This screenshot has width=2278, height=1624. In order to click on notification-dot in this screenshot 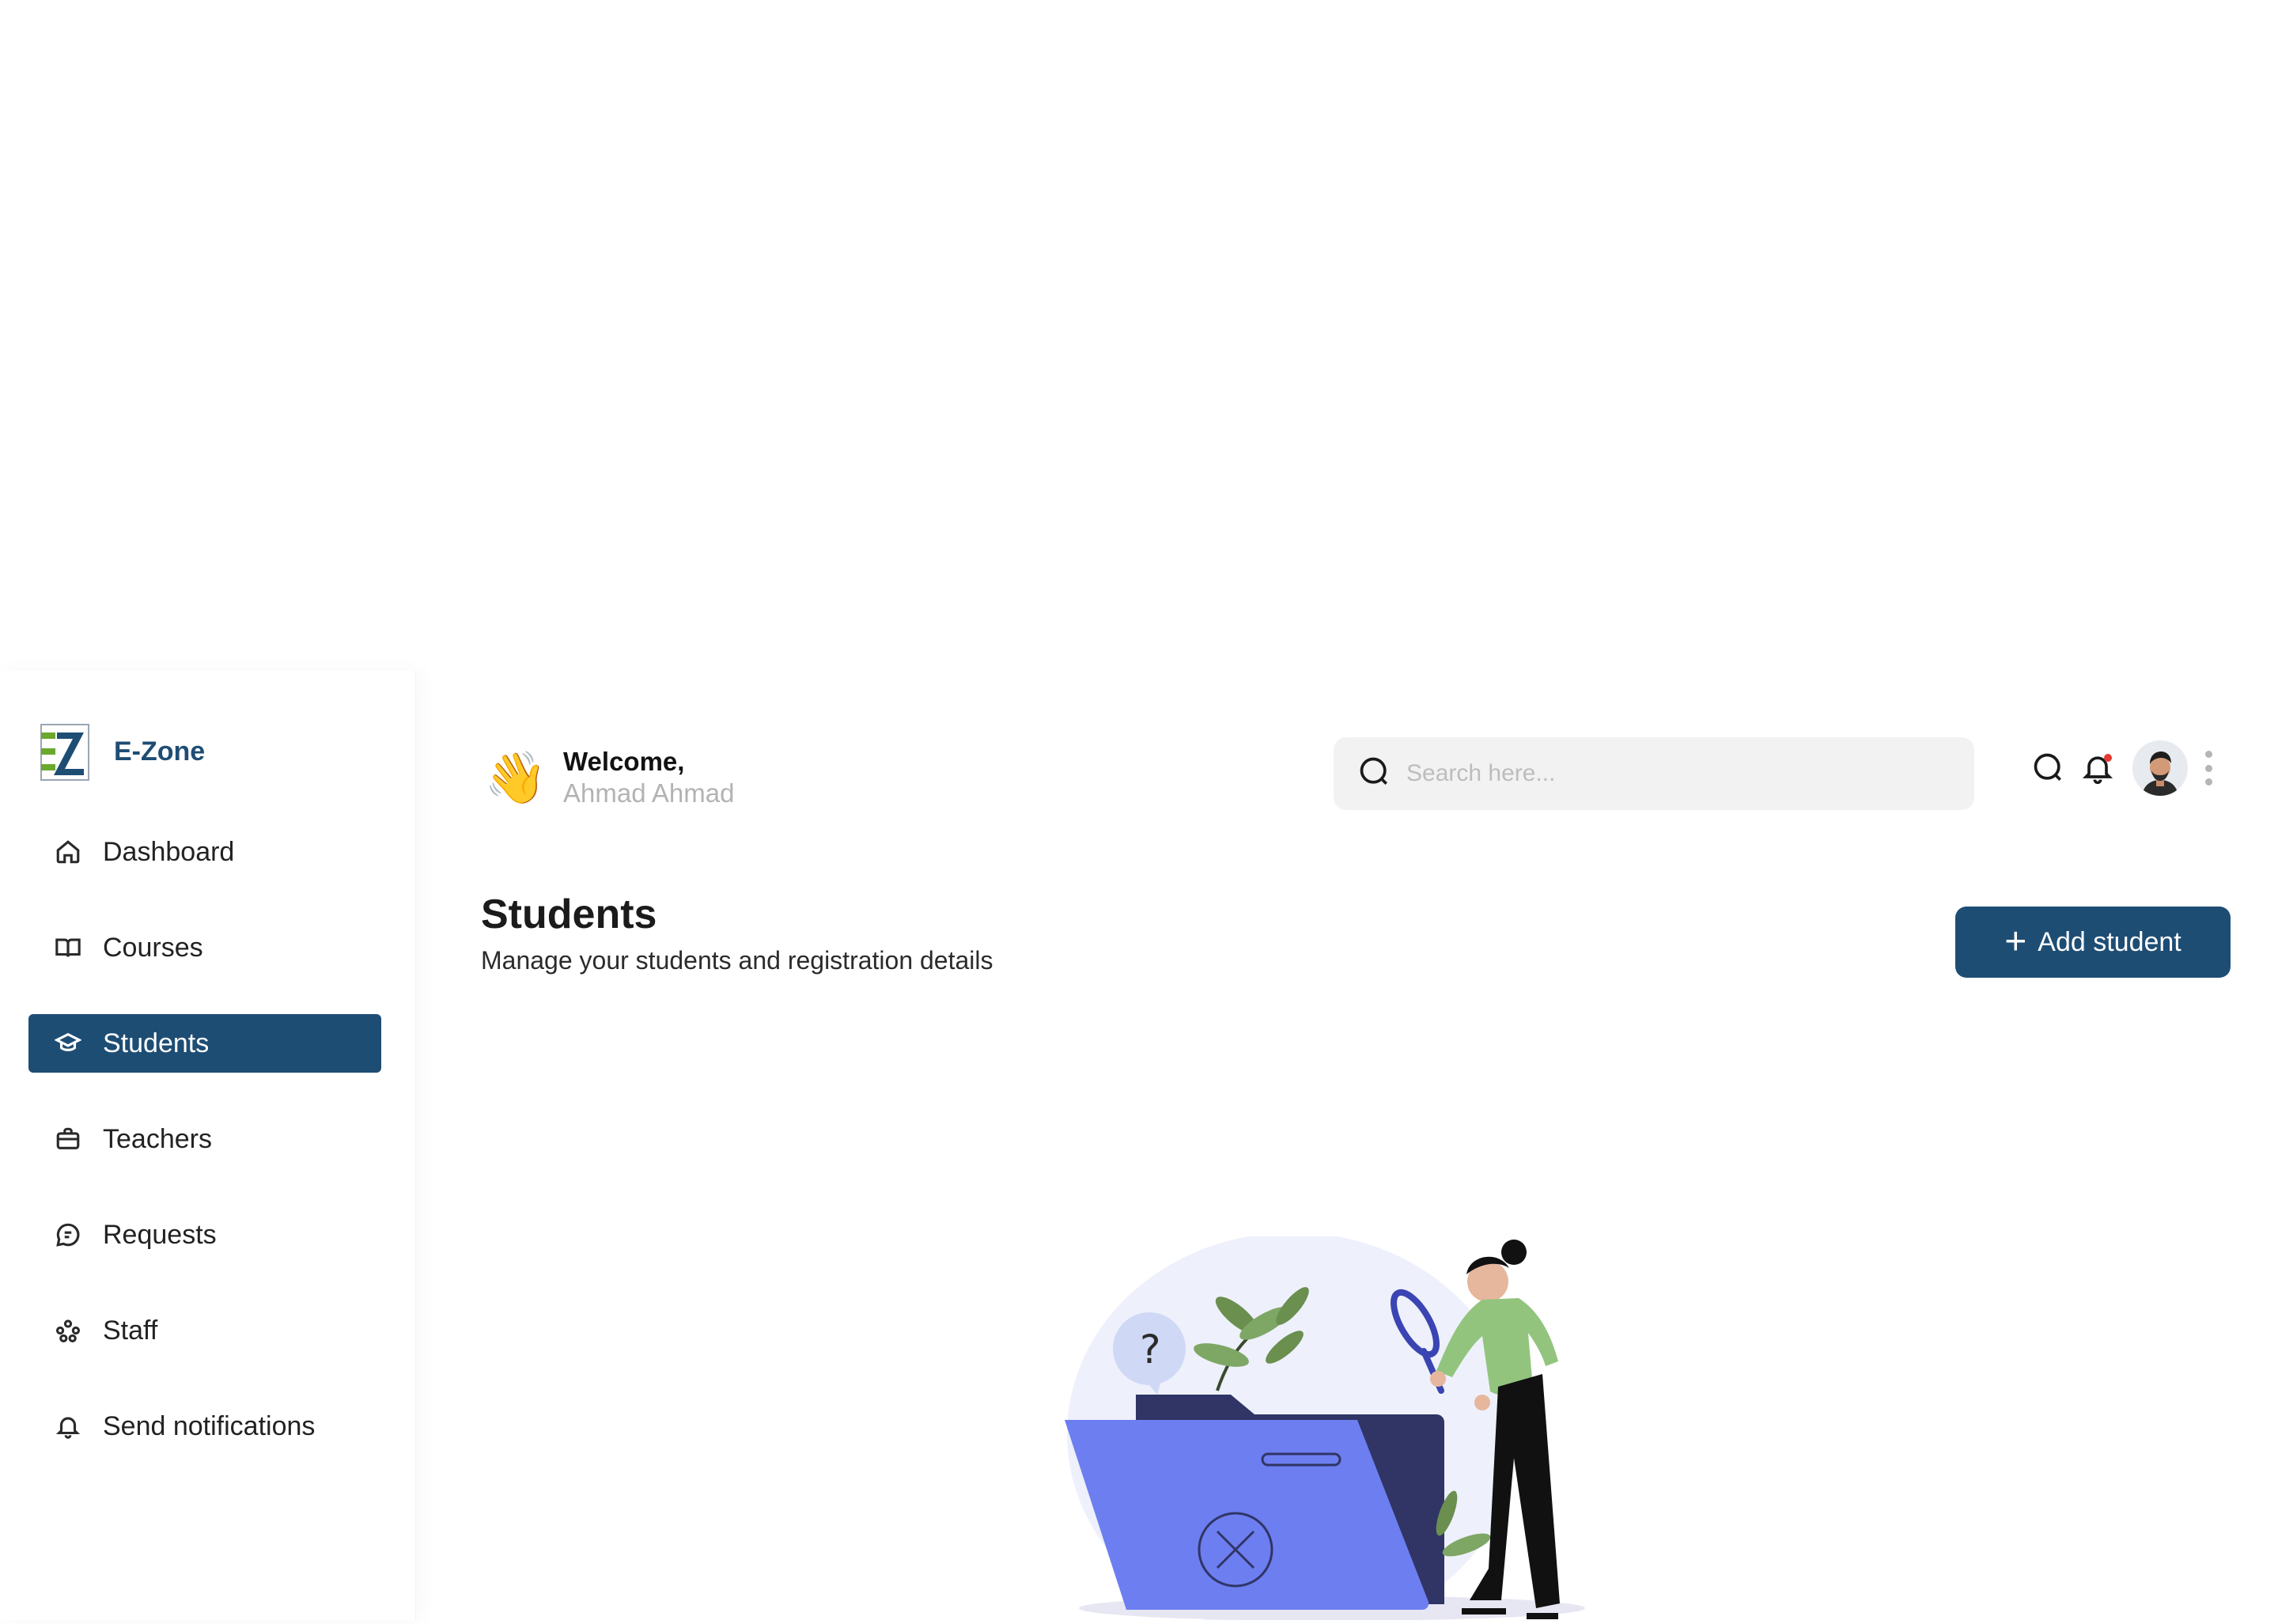, I will do `click(2108, 758)`.